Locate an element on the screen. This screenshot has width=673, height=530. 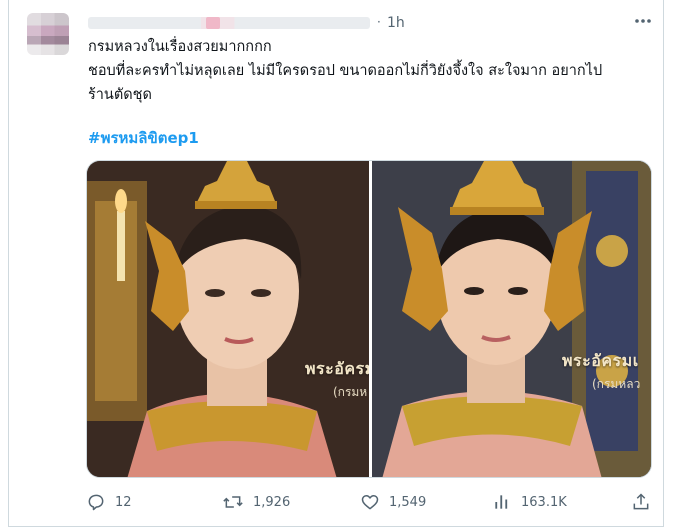
post-text-line-1: กรมหลวงในเรื่องสวยมากกกก is located at coordinates (180, 47).